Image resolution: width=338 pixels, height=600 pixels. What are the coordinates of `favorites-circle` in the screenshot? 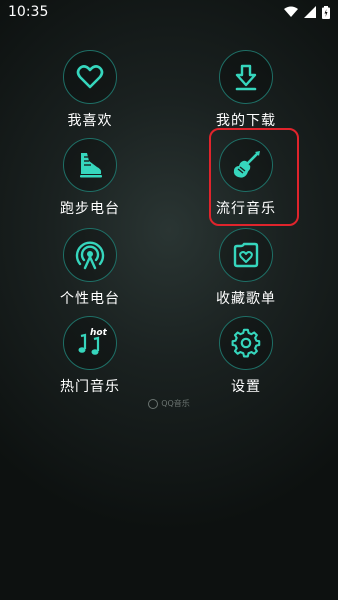 It's located at (90, 77).